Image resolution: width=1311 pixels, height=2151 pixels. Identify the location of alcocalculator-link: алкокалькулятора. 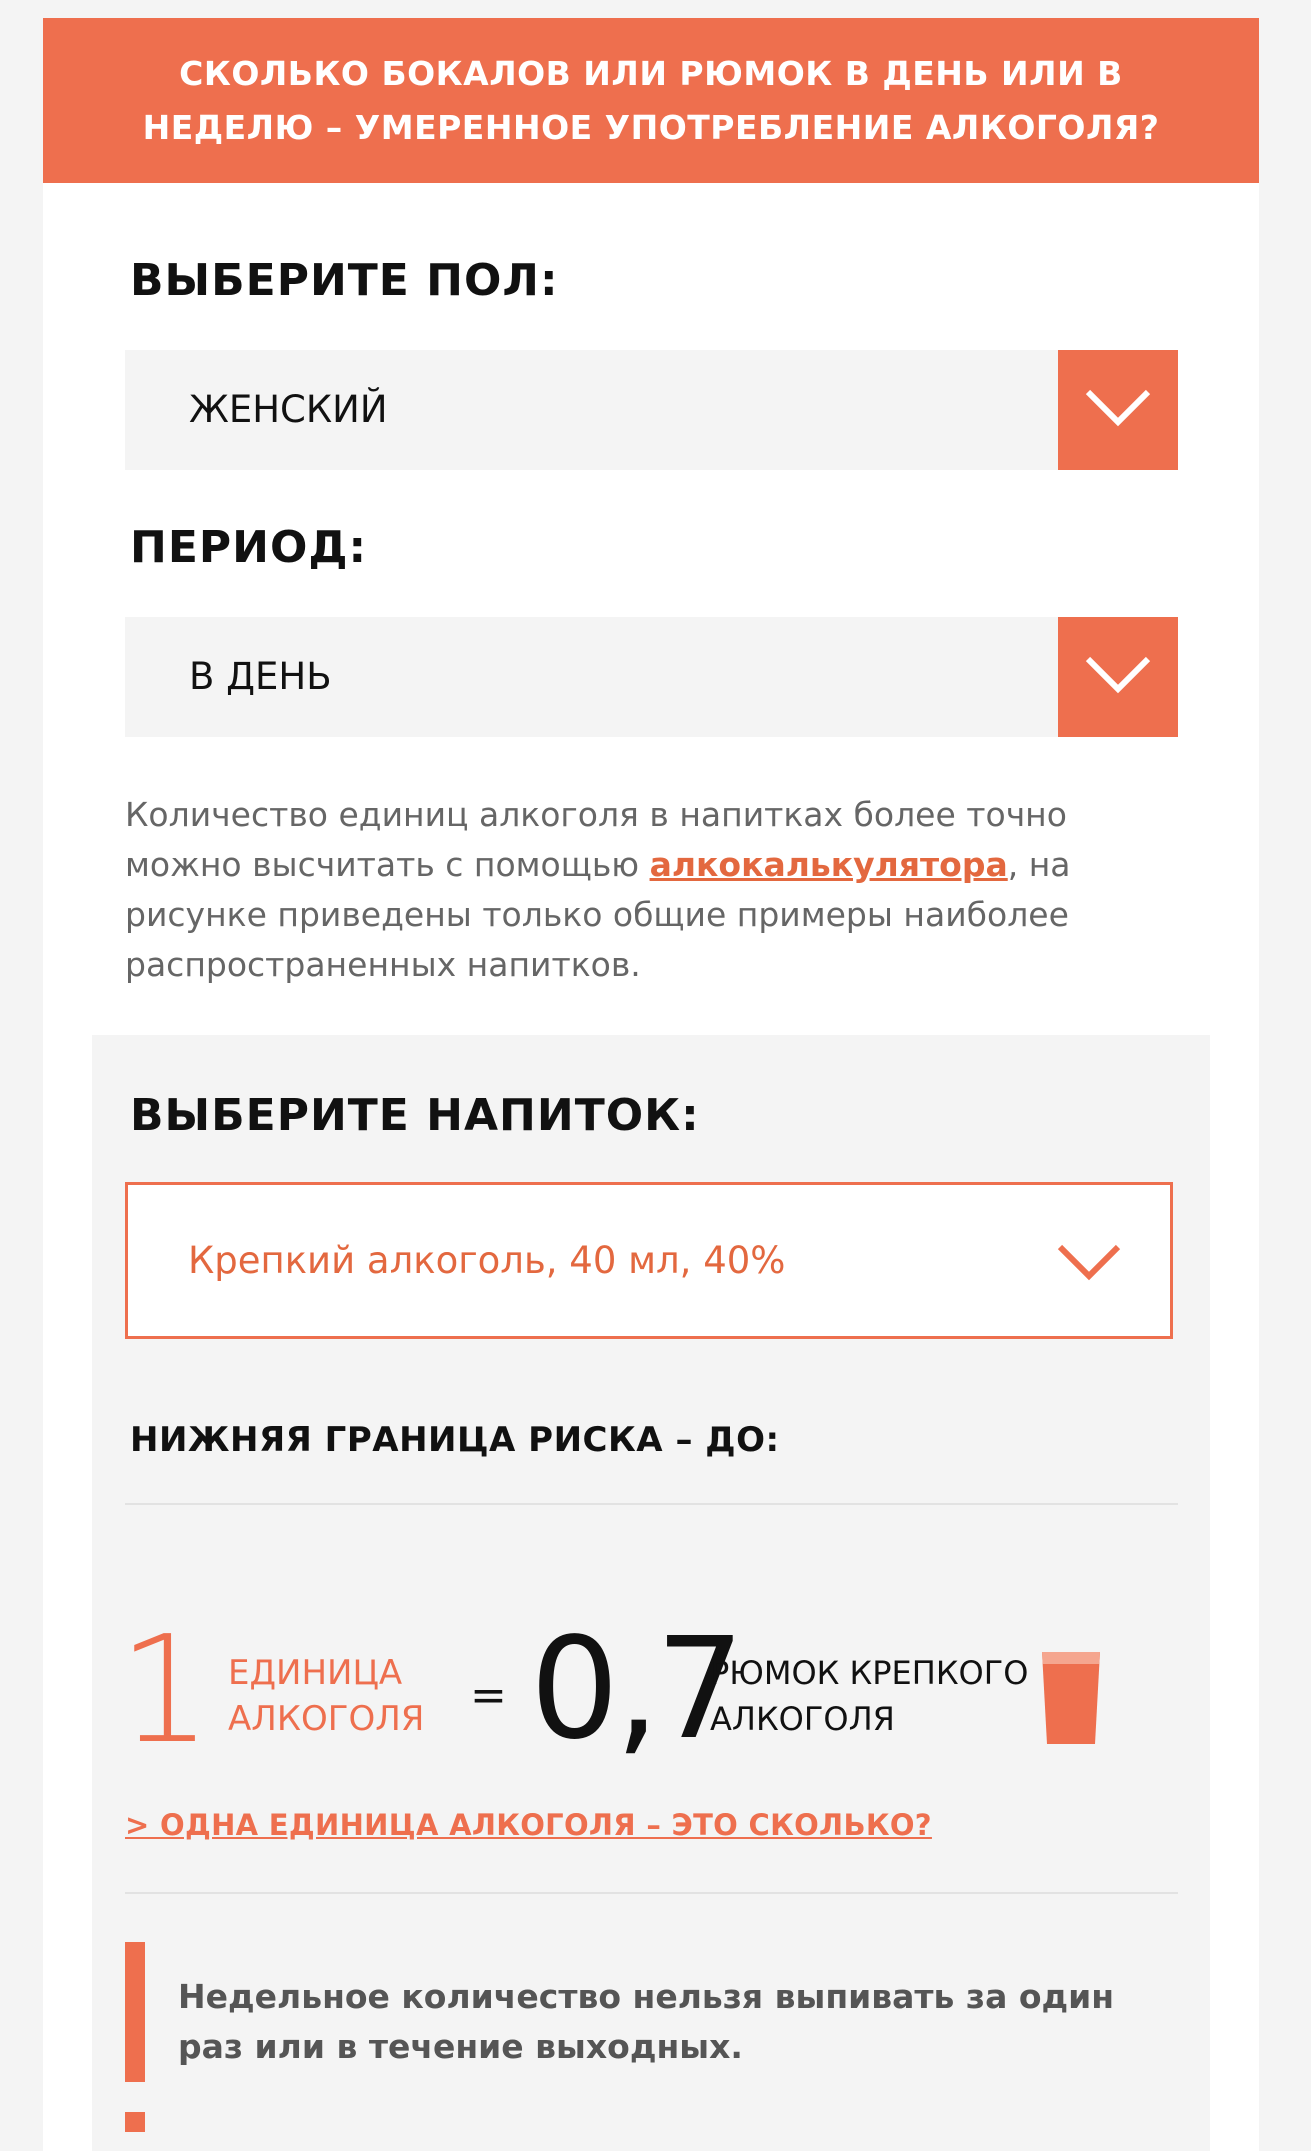
(829, 864).